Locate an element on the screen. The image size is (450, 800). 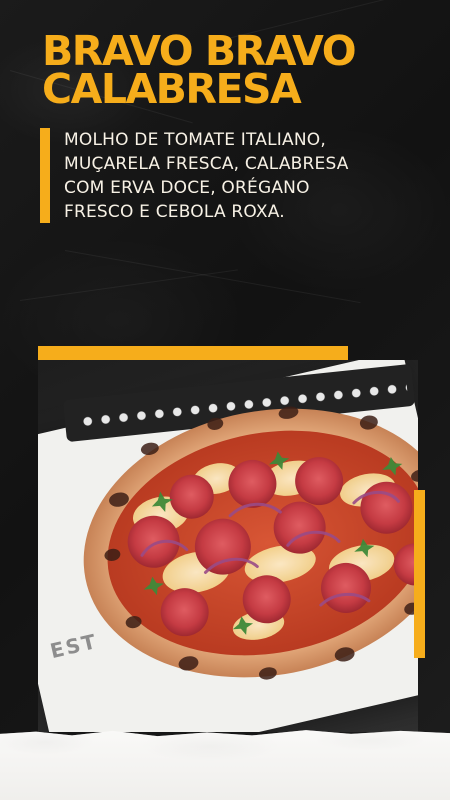
description-line-1: MOLHO DE TOMATE ITALIANO, is located at coordinates (195, 140).